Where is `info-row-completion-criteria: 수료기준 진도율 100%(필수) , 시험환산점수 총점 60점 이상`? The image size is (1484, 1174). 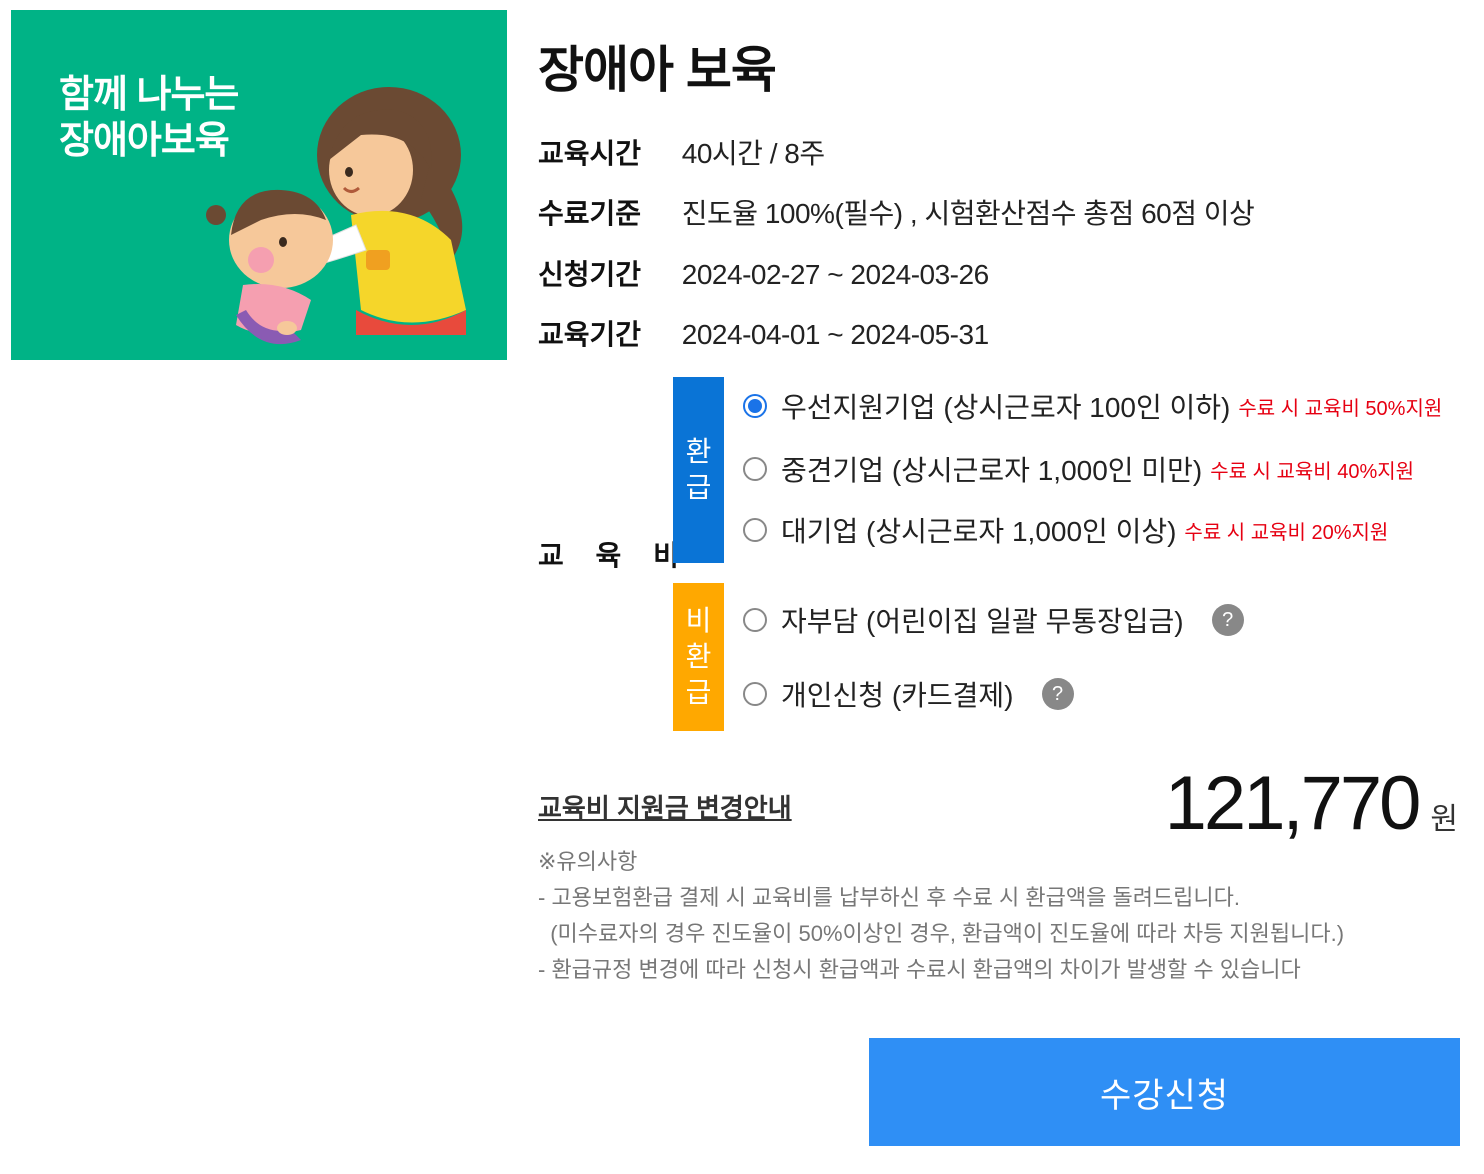 info-row-completion-criteria: 수료기준 진도율 100%(필수) , 시험환산점수 총점 60점 이상 is located at coordinates (896, 214).